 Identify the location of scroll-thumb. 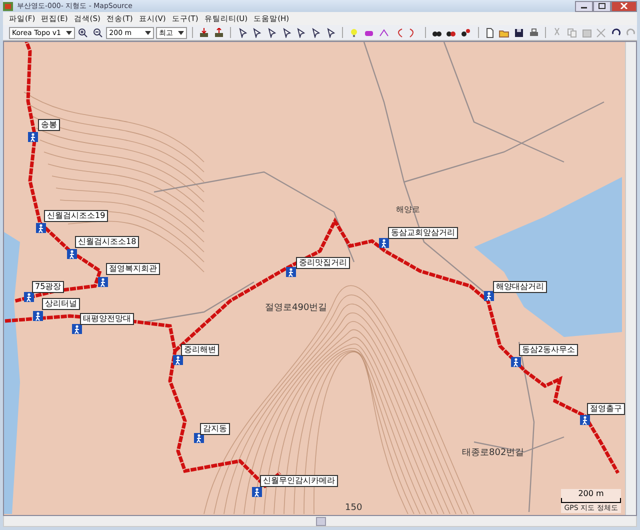
(321, 521).